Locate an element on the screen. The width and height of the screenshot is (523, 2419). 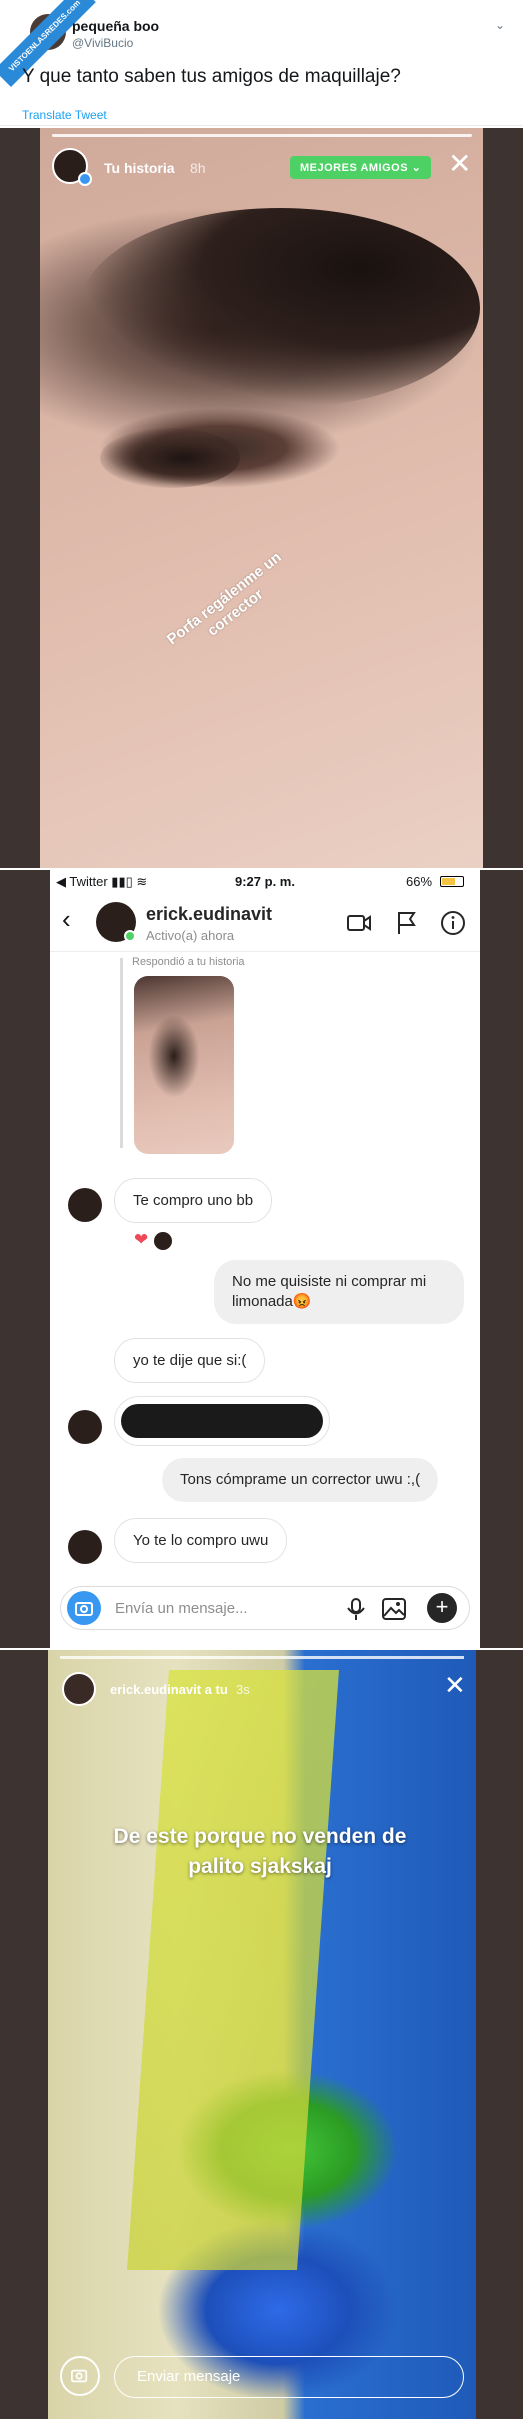
redacted-block is located at coordinates (222, 1421).